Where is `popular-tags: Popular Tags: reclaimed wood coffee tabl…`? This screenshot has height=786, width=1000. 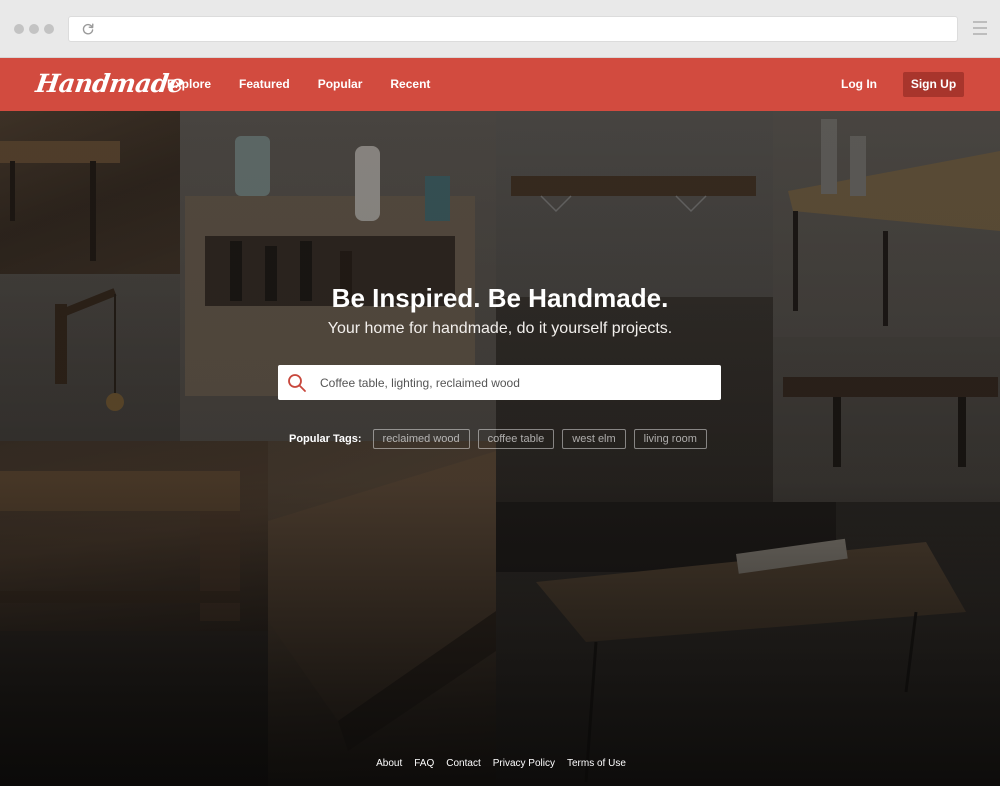 popular-tags: Popular Tags: reclaimed wood coffee tabl… is located at coordinates (502, 439).